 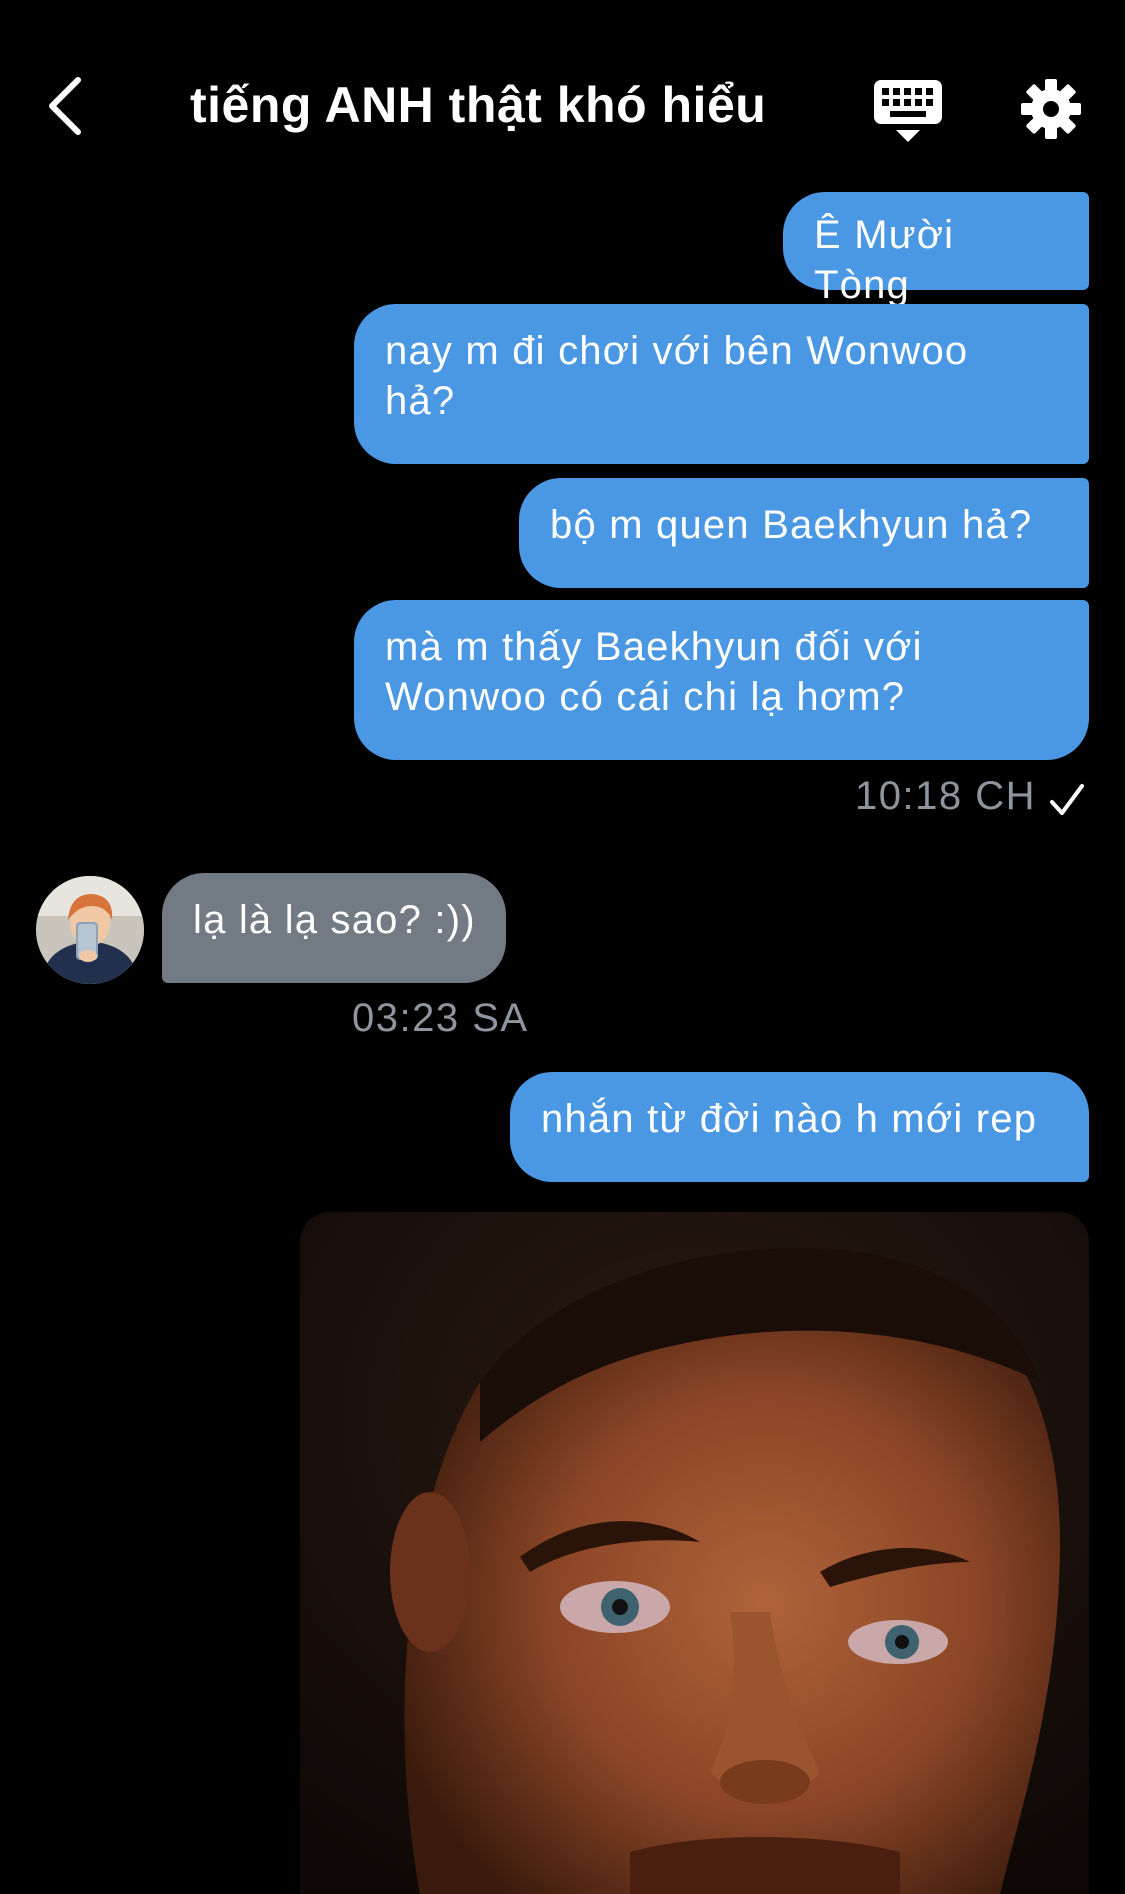 I want to click on keyboard-button, so click(x=908, y=111).